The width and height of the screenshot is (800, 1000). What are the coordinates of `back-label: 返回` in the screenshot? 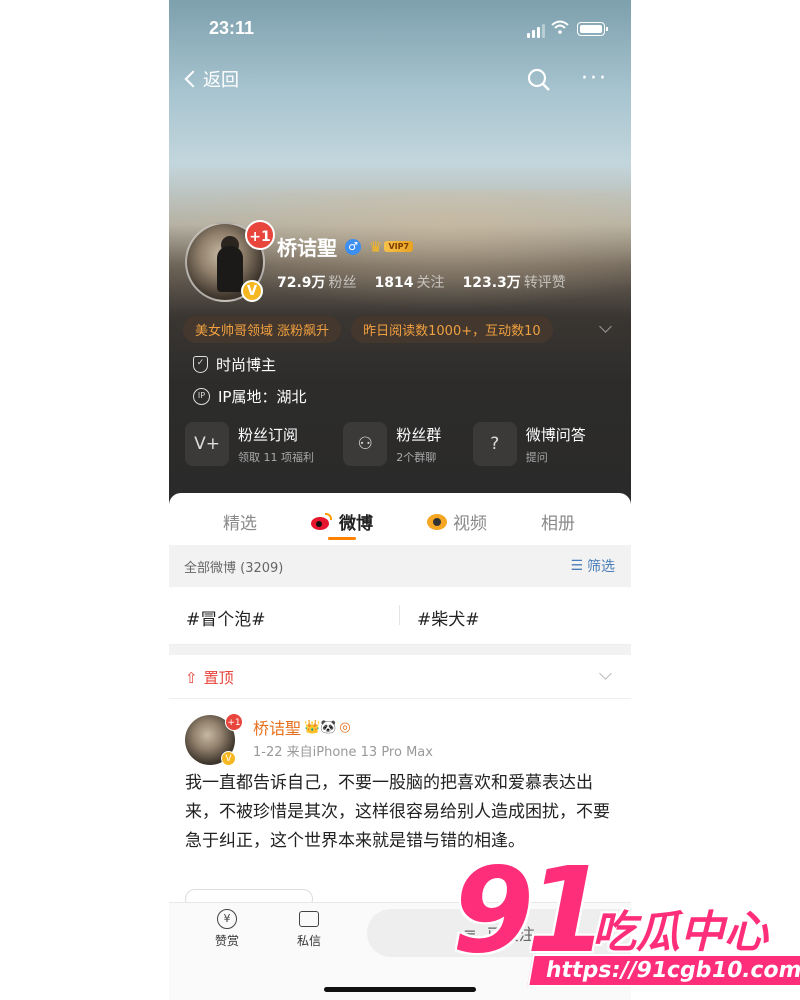 It's located at (221, 80).